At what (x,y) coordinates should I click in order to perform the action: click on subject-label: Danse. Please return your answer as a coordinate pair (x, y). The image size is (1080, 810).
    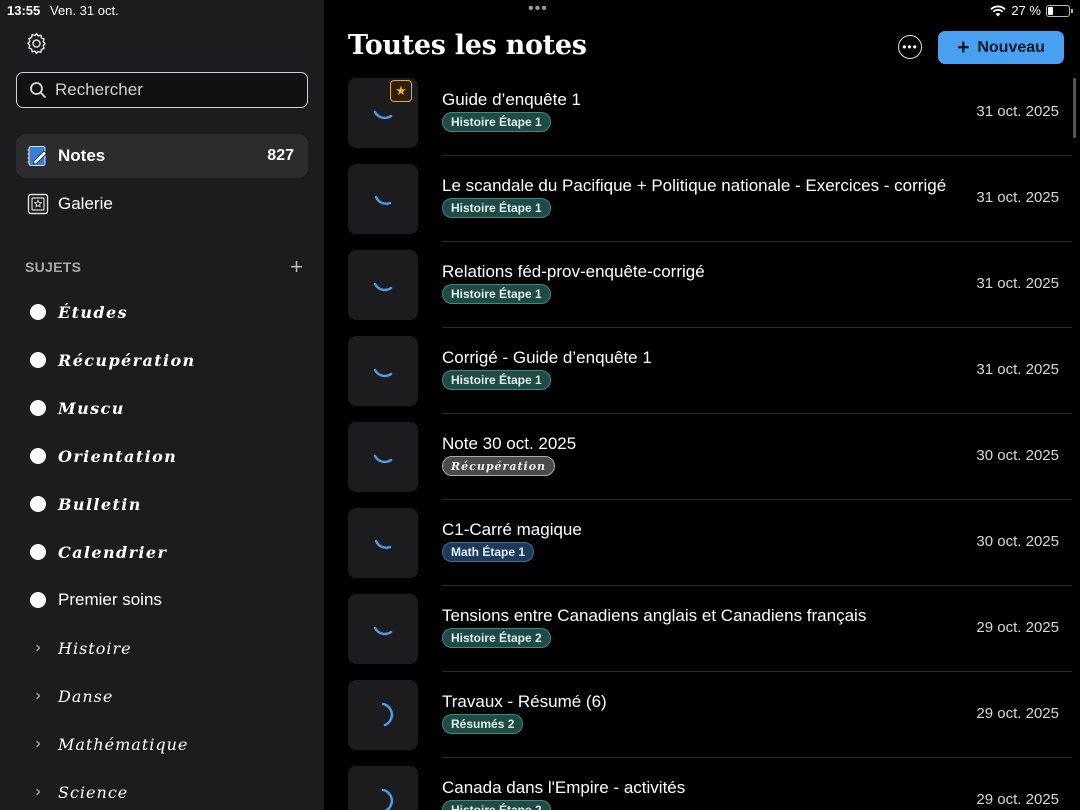
    Looking at the image, I should click on (86, 696).